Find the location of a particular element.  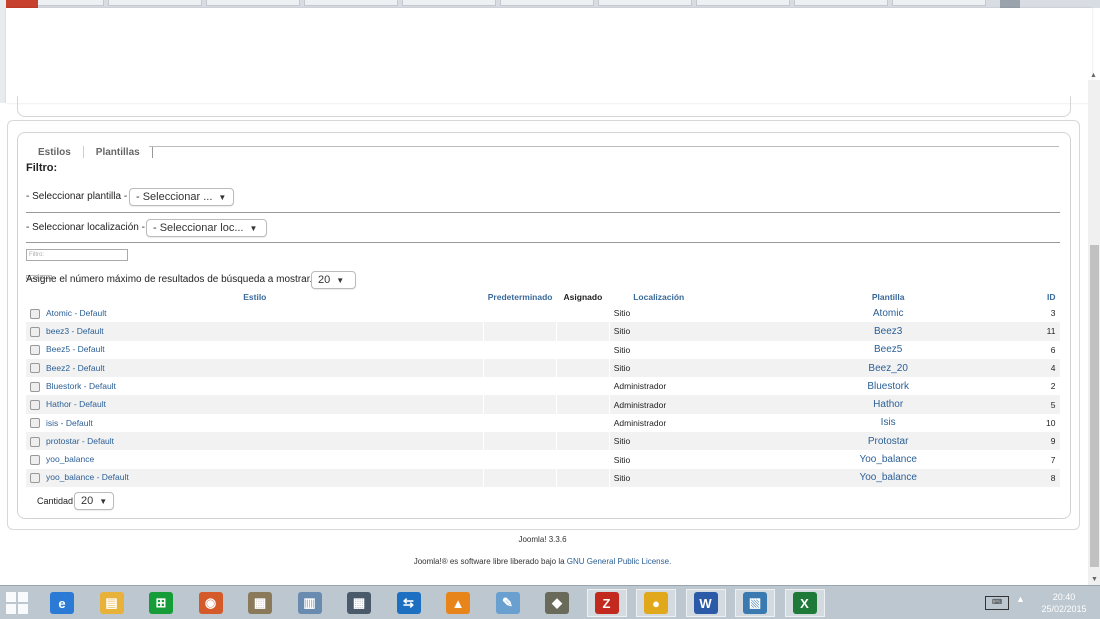

col-plantilla: Plantilla is located at coordinates (888, 297).